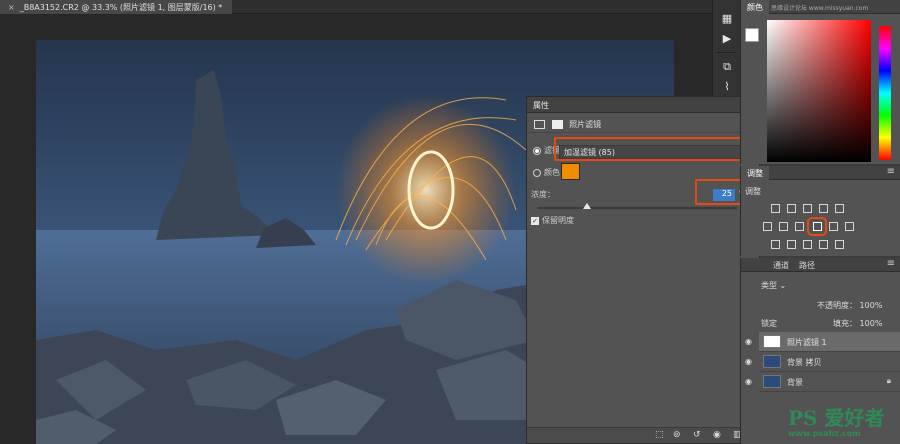 This screenshot has width=900, height=444. I want to click on opacity-value: 100%, so click(871, 305).